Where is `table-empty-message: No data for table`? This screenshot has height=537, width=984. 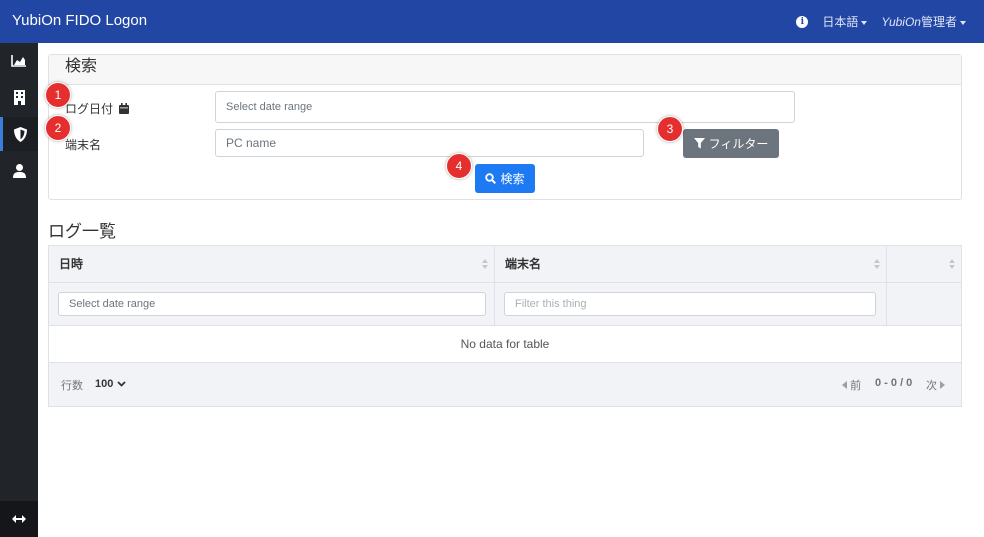
table-empty-message: No data for table is located at coordinates (505, 344).